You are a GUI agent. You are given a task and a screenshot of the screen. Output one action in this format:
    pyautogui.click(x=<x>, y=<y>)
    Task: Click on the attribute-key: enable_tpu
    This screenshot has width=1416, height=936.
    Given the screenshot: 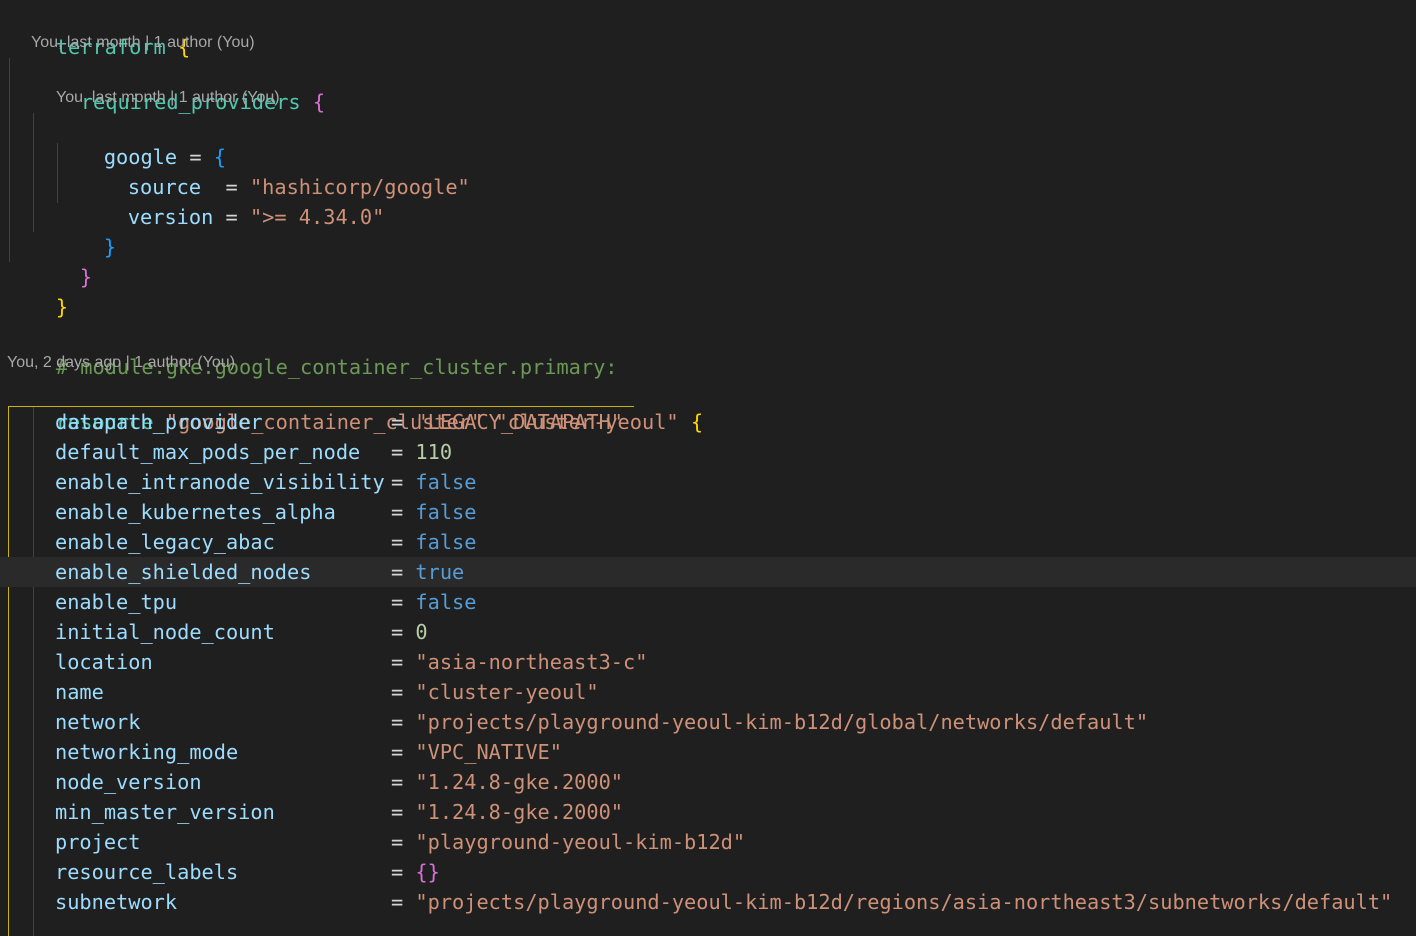 What is the action you would take?
    pyautogui.click(x=116, y=602)
    